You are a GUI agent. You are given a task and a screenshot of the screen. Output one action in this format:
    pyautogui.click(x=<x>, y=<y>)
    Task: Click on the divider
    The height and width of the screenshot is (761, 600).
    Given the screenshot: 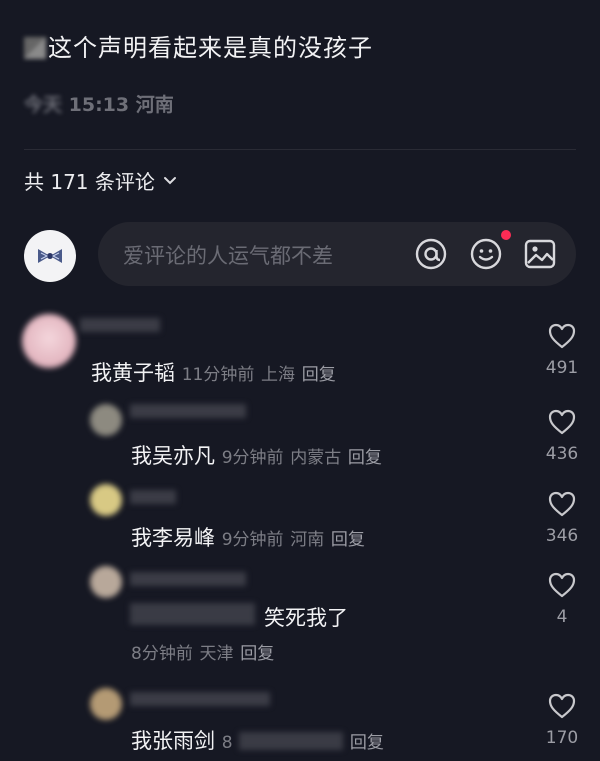 What is the action you would take?
    pyautogui.click(x=300, y=149)
    